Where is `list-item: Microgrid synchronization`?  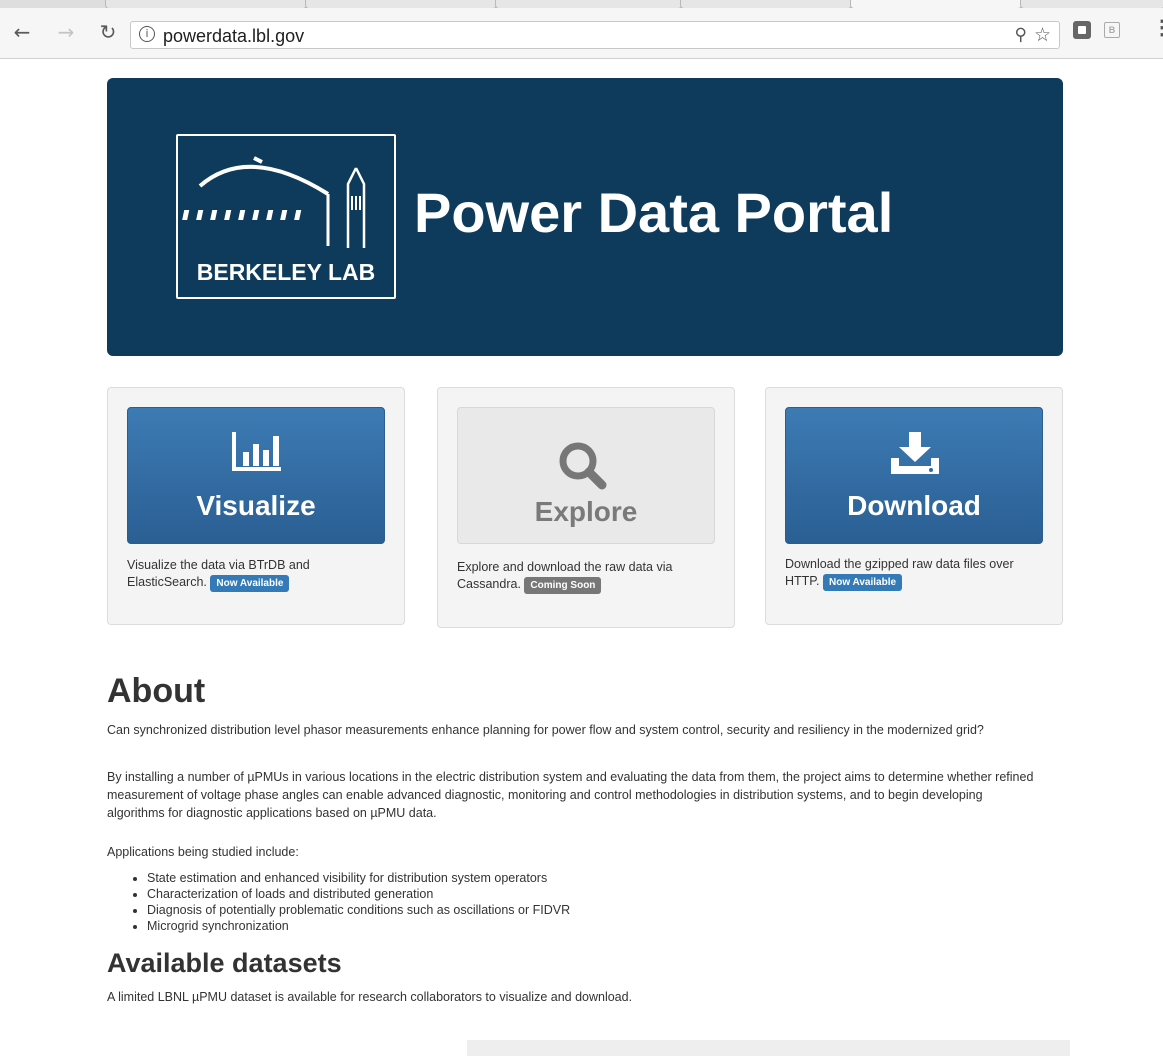
list-item: Microgrid synchronization is located at coordinates (358, 926).